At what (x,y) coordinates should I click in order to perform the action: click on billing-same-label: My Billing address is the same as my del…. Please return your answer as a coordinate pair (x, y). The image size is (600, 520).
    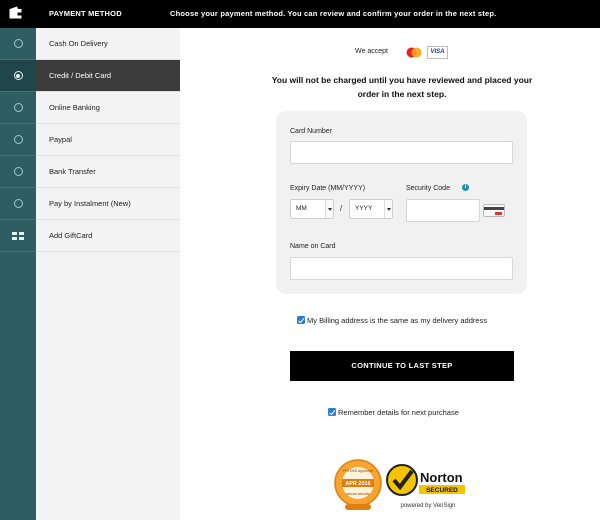
    Looking at the image, I should click on (397, 320).